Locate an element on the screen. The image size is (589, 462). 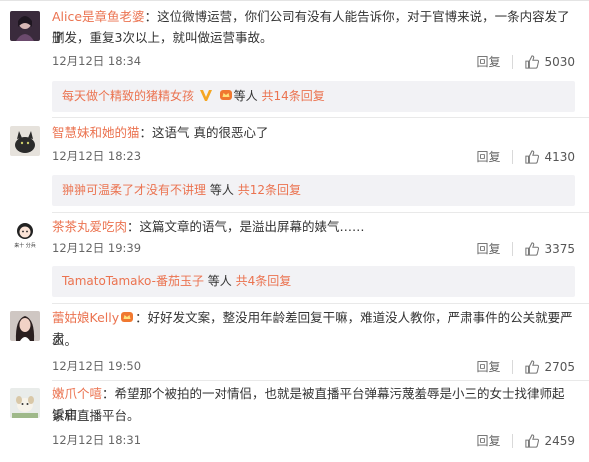
comment-time: 12月12日 18:31 is located at coordinates (97, 440).